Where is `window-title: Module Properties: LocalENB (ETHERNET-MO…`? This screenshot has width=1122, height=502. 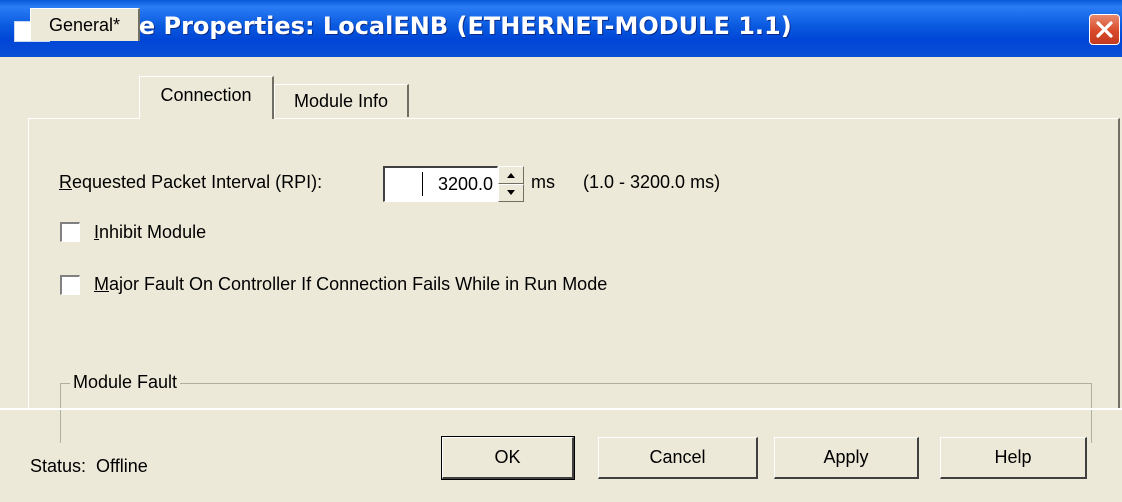
window-title: Module Properties: LocalENB (ETHERNET-MO… is located at coordinates (424, 26).